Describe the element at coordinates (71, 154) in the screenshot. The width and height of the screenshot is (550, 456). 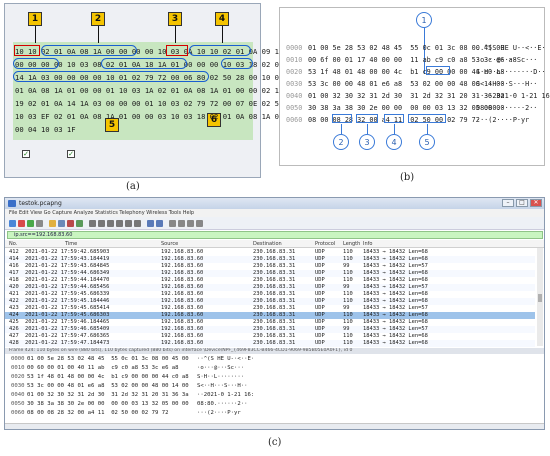
I see `checkbox-2: ✓` at that location.